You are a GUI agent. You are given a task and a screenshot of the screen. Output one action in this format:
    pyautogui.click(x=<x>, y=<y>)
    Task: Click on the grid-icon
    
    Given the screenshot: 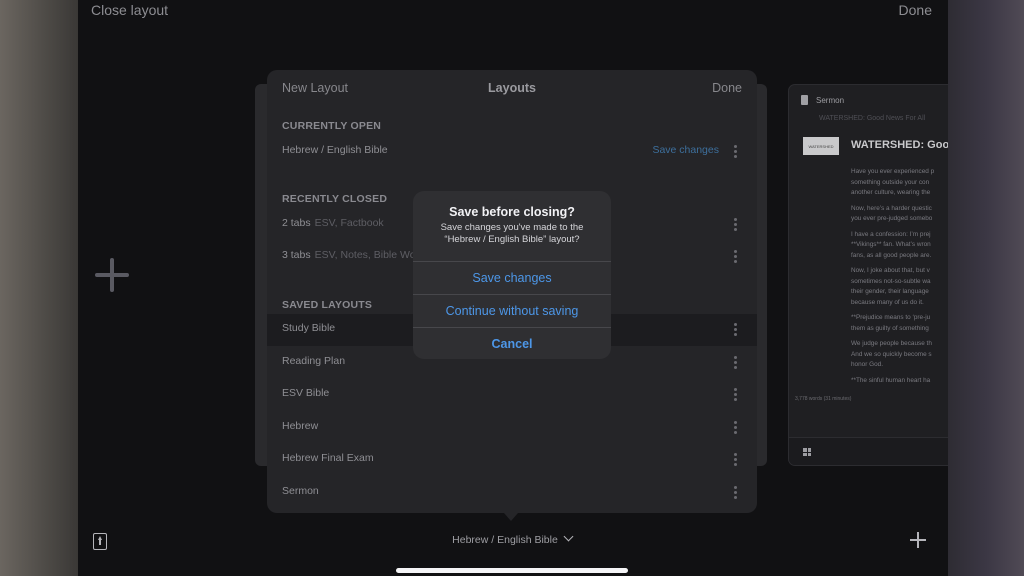 What is the action you would take?
    pyautogui.click(x=807, y=452)
    